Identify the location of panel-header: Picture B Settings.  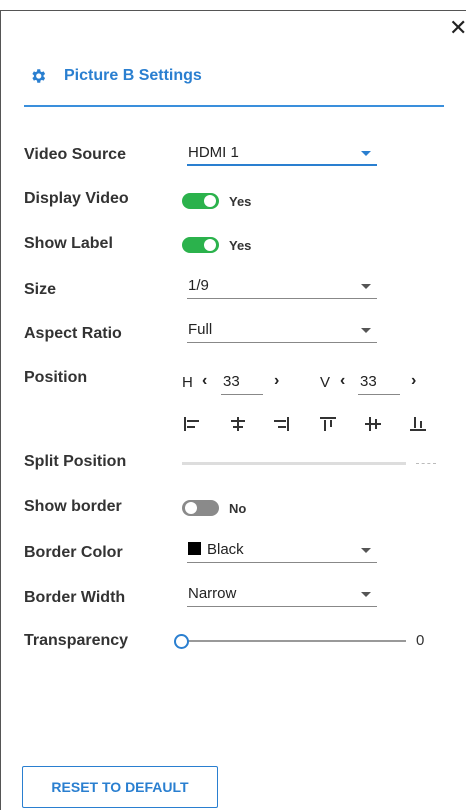
(115, 76).